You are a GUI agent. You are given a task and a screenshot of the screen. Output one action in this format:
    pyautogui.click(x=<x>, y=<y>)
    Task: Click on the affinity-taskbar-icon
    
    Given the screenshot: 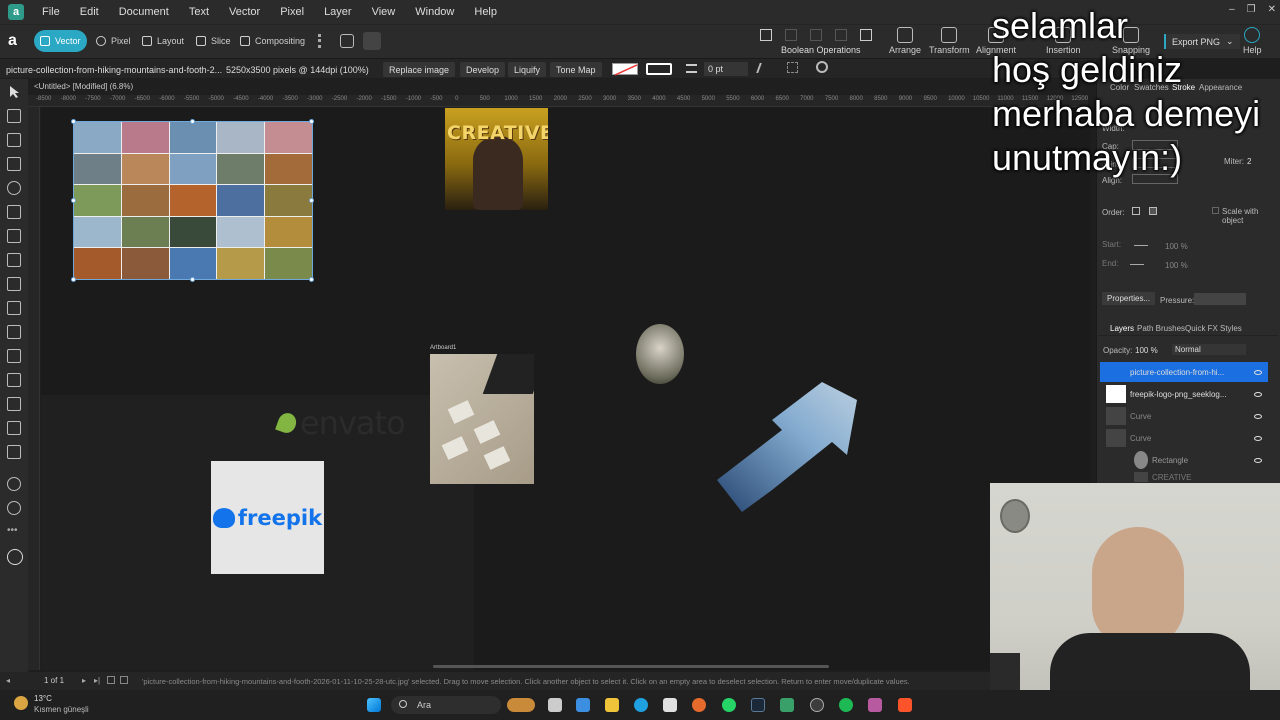 What is the action you would take?
    pyautogui.click(x=787, y=705)
    